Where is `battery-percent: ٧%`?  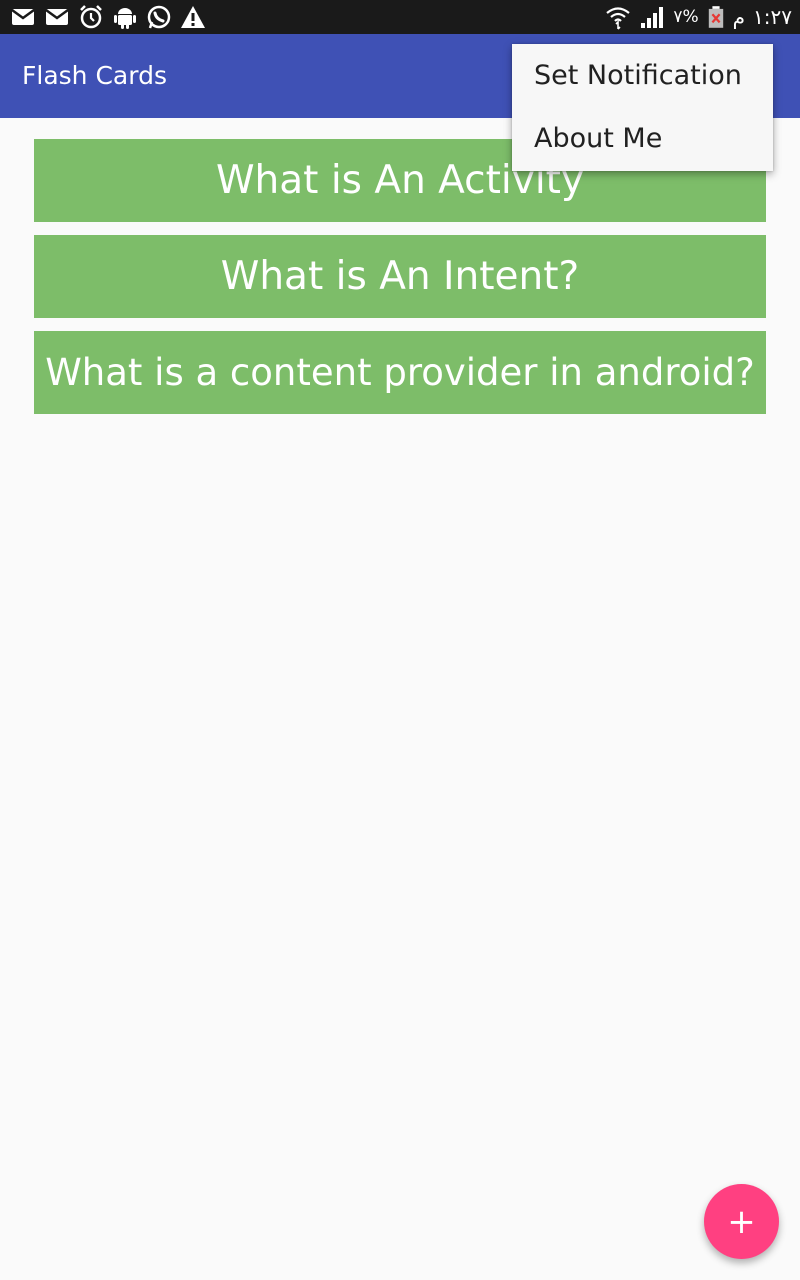
battery-percent: ٧% is located at coordinates (686, 17).